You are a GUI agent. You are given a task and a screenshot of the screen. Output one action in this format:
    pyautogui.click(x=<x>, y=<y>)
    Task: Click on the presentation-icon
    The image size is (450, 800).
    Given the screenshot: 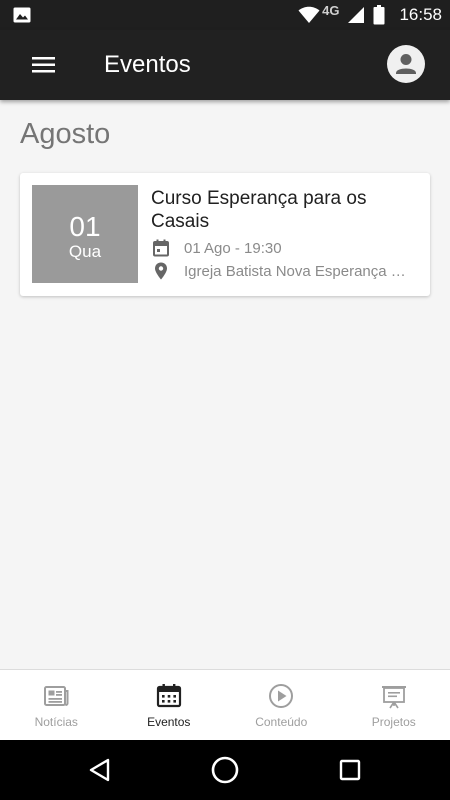 What is the action you would take?
    pyautogui.click(x=393, y=697)
    